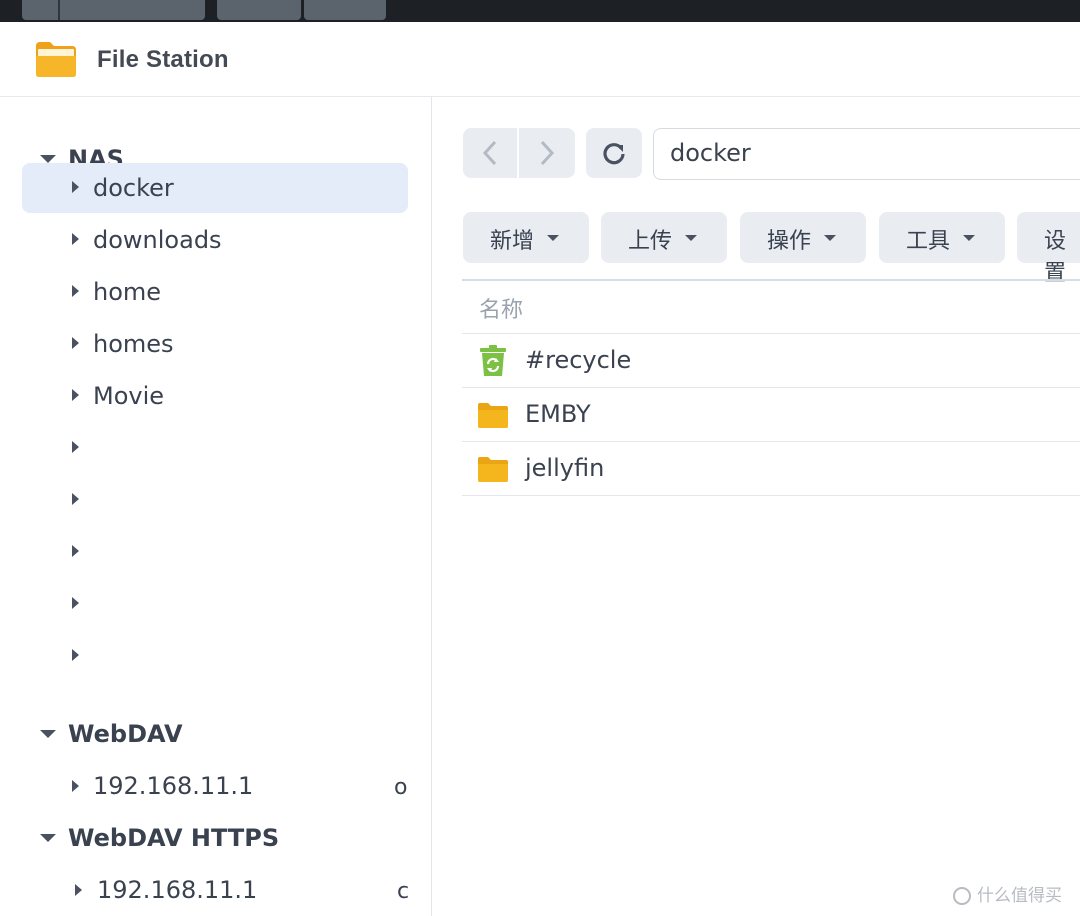 This screenshot has width=1080, height=916. I want to click on action-button: 操作, so click(803, 237).